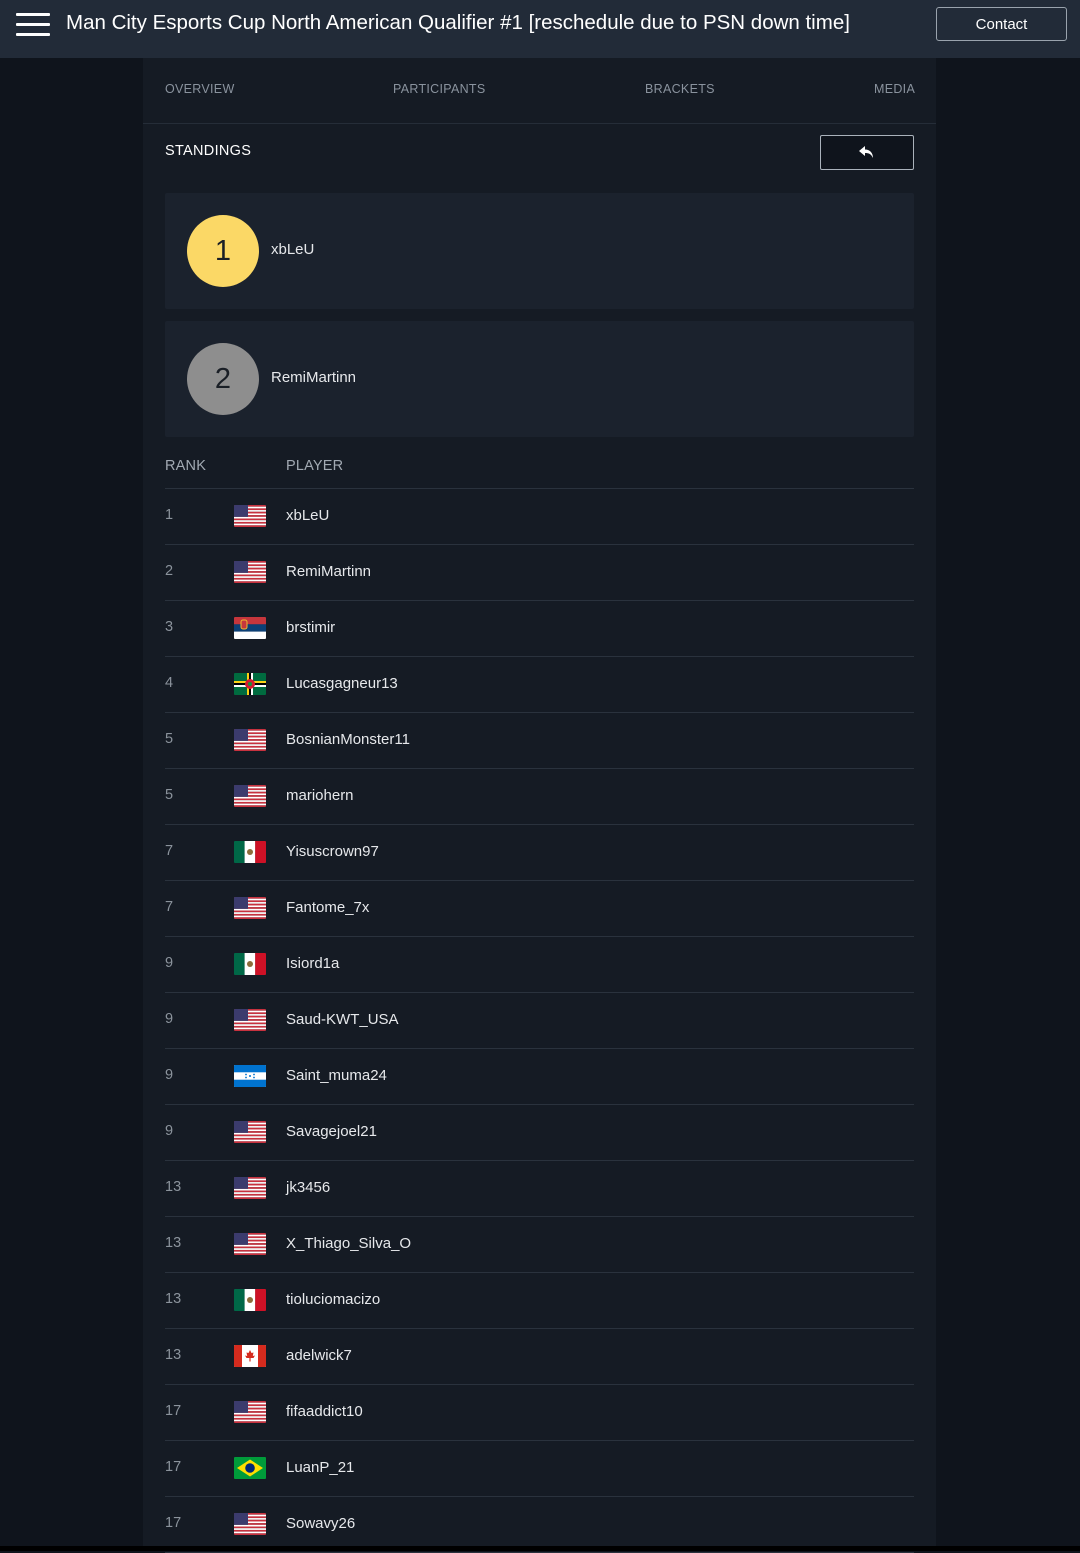 This screenshot has width=1080, height=1553. I want to click on player-name: LuanP_21, so click(320, 1467).